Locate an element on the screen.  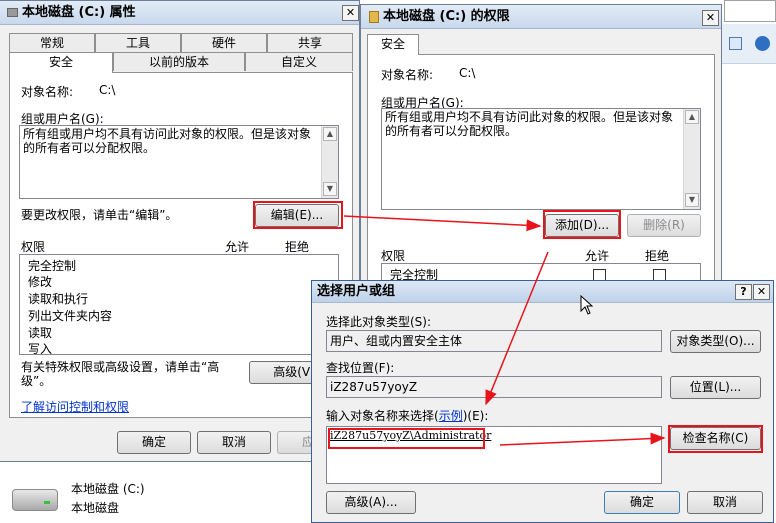
tab-hardware: 硬件 is located at coordinates (224, 42).